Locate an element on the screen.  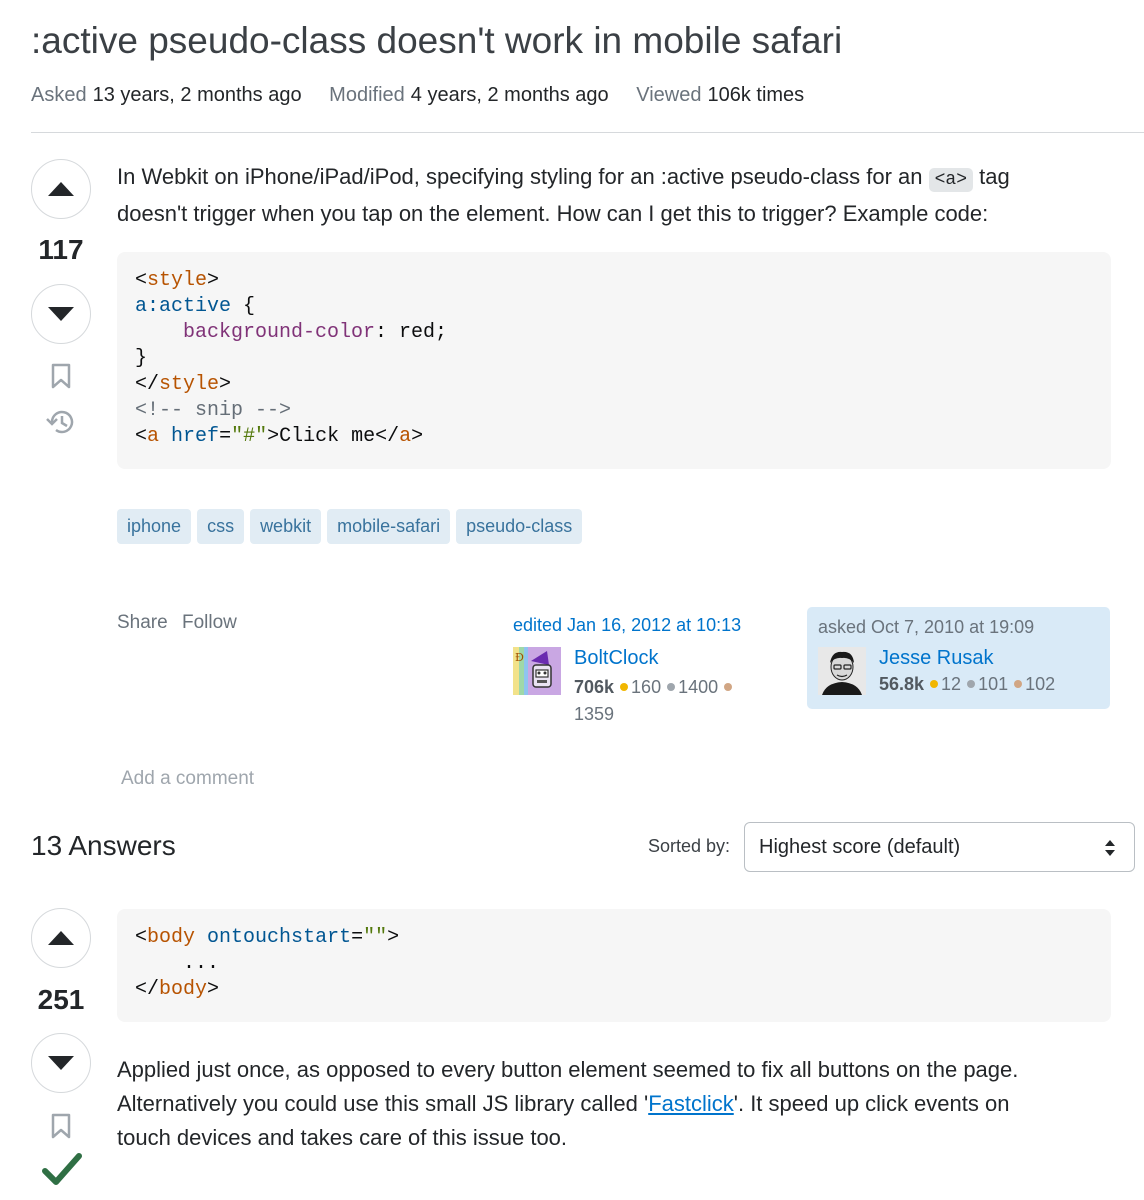
tag-iphone: iphone is located at coordinates (154, 526).